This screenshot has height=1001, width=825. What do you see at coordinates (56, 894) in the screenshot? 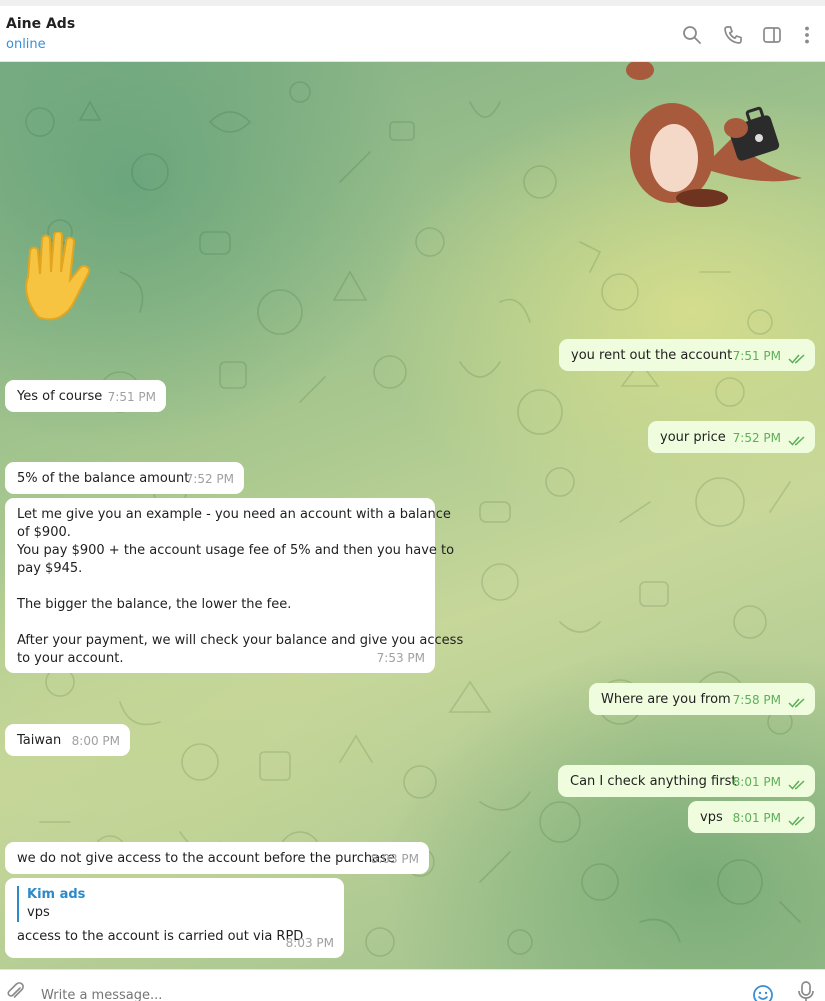
I see `reply-author: Kim ads` at bounding box center [56, 894].